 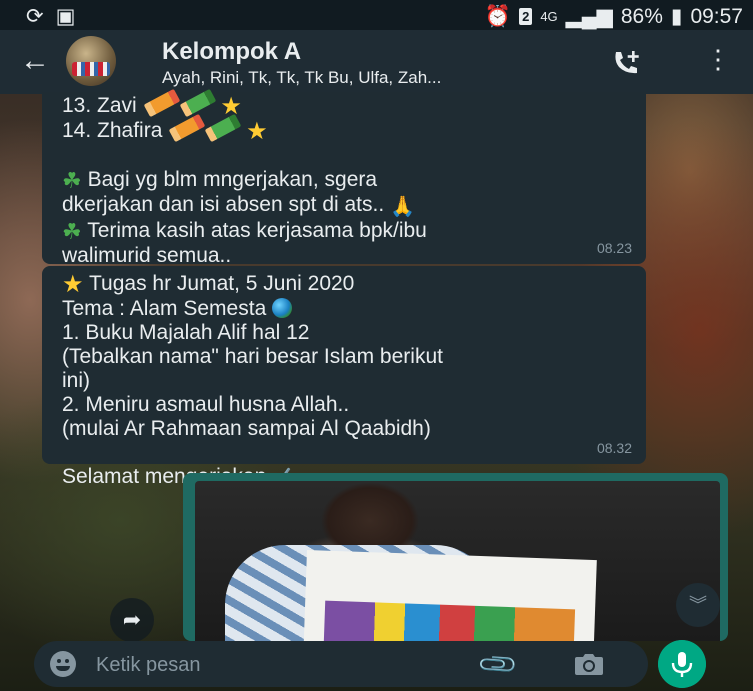 What do you see at coordinates (614, 248) in the screenshot?
I see `message-time: 08.23` at bounding box center [614, 248].